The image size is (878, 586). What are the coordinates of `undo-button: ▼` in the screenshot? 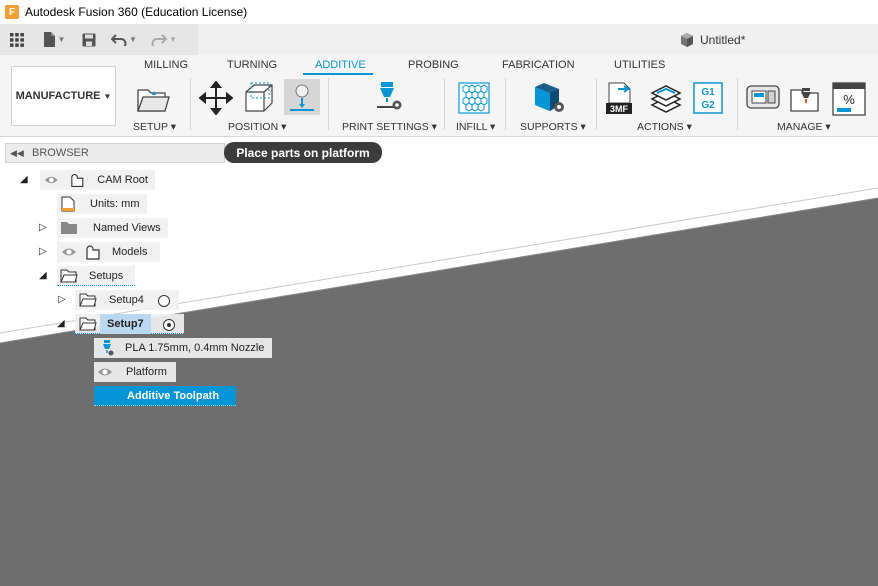 It's located at (124, 39).